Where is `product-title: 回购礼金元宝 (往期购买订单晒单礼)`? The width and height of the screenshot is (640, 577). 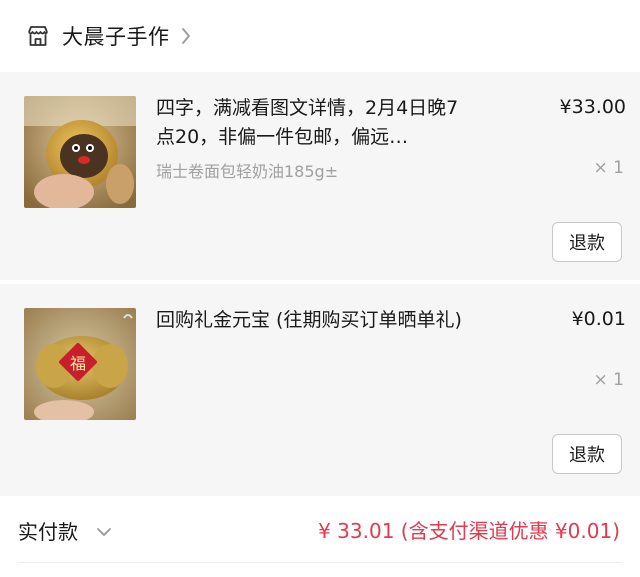
product-title: 回购礼金元宝 (往期购买订单晒单礼) is located at coordinates (316, 320).